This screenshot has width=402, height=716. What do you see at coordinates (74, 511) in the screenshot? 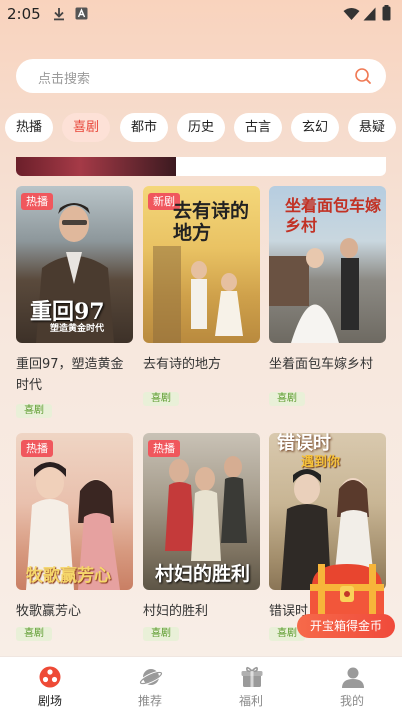
I see `drama-poster: 热播 牧歌赢芳心` at bounding box center [74, 511].